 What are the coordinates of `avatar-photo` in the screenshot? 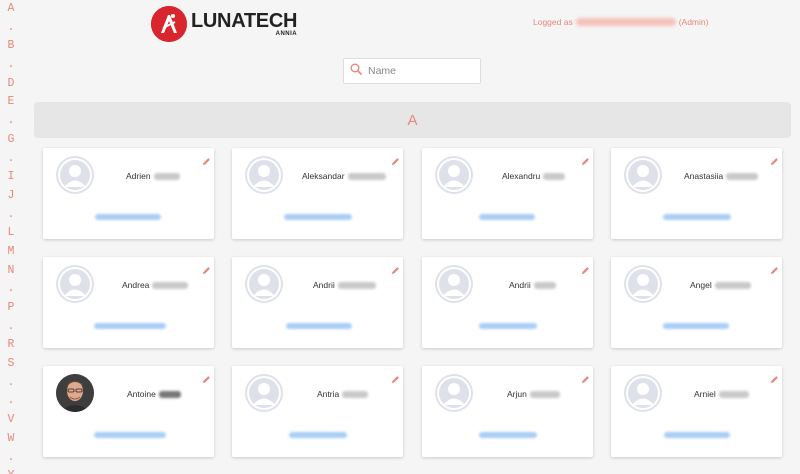 It's located at (75, 393).